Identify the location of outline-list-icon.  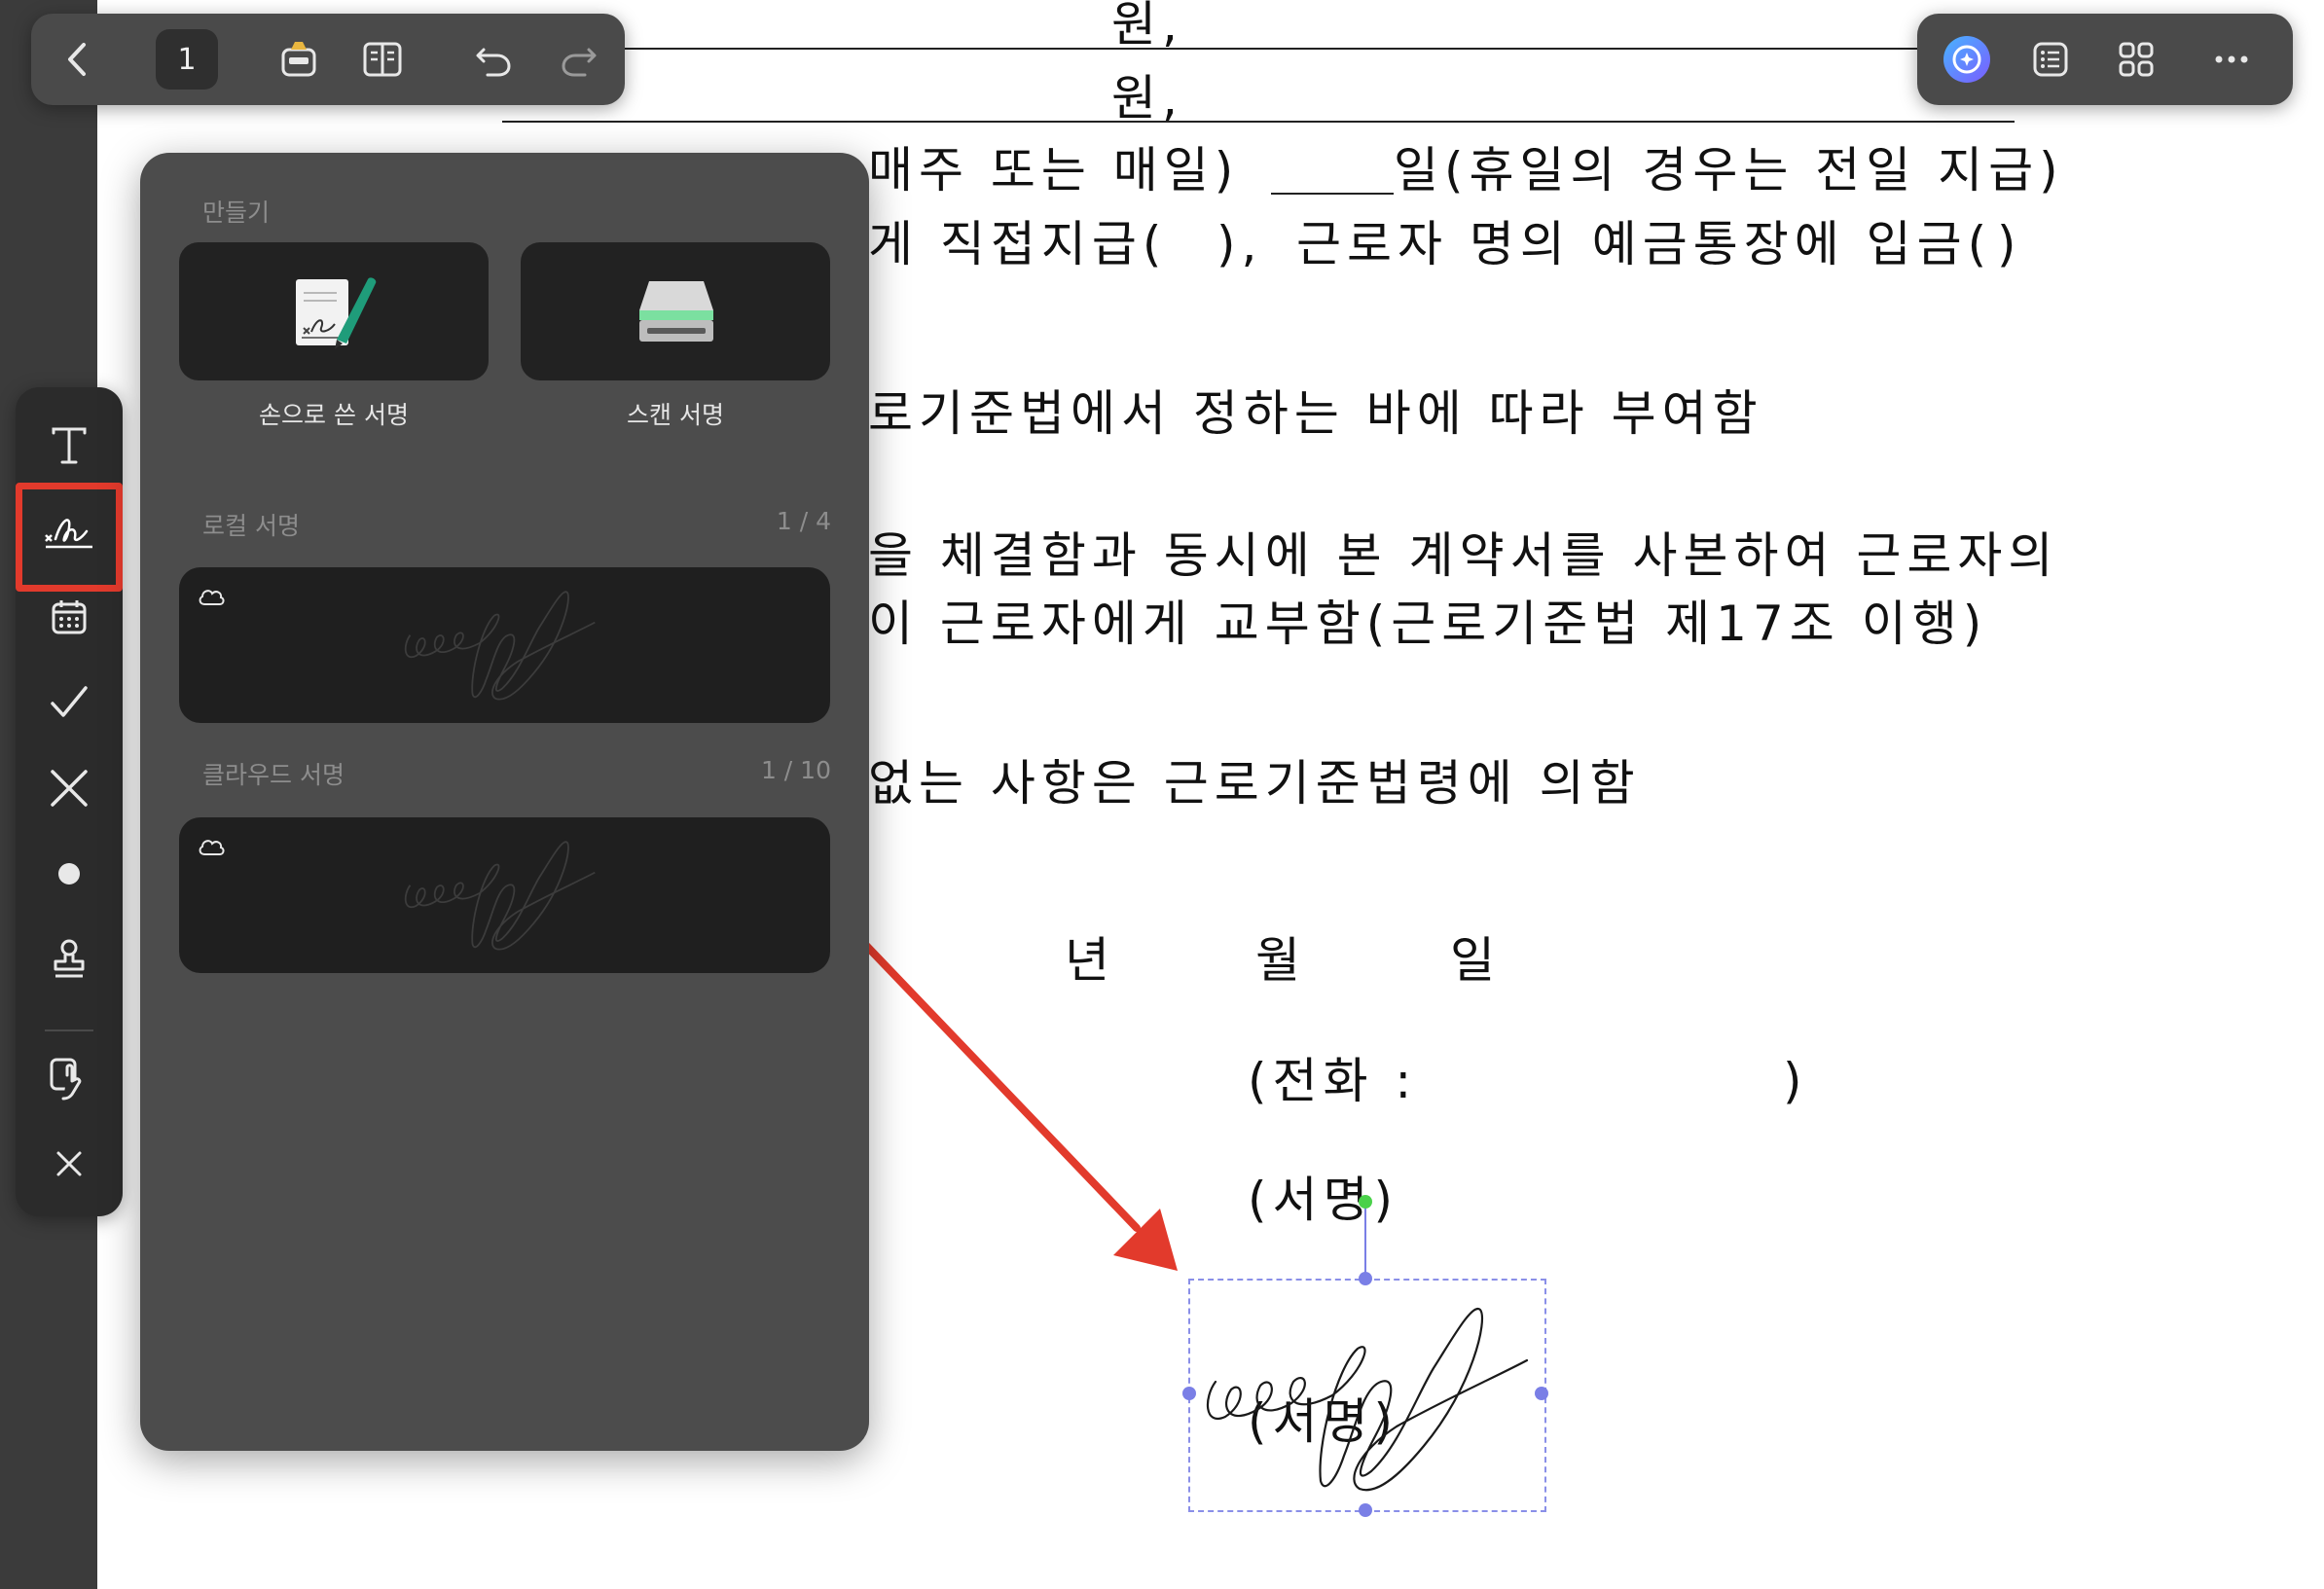
(2050, 59).